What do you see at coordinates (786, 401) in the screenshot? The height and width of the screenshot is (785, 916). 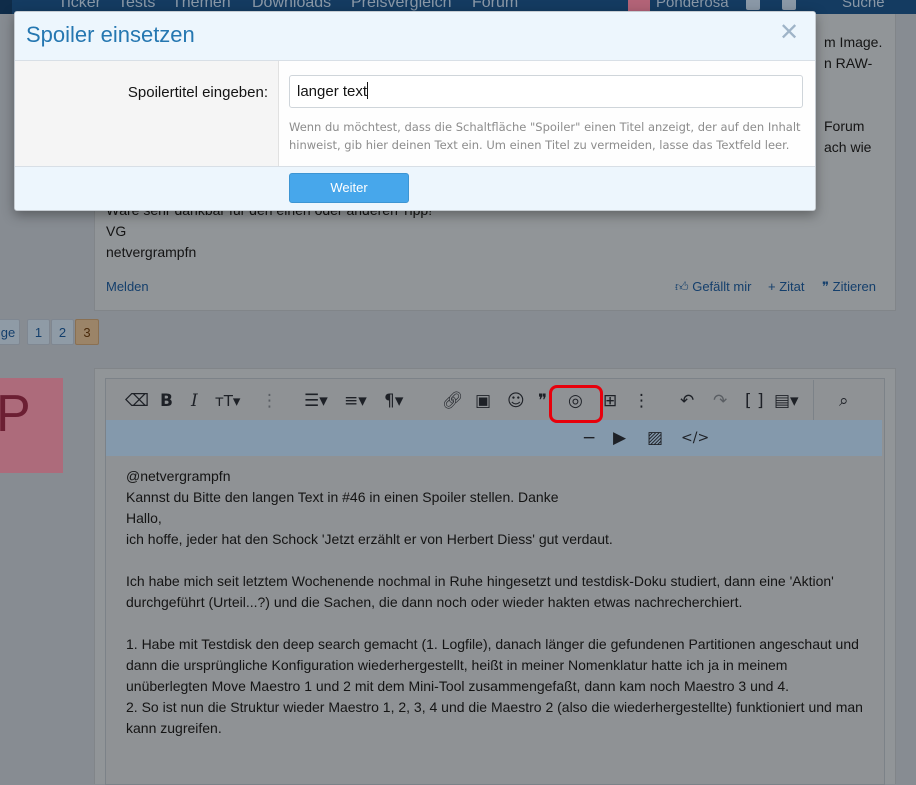 I see `drafts-icon: ▤▾` at bounding box center [786, 401].